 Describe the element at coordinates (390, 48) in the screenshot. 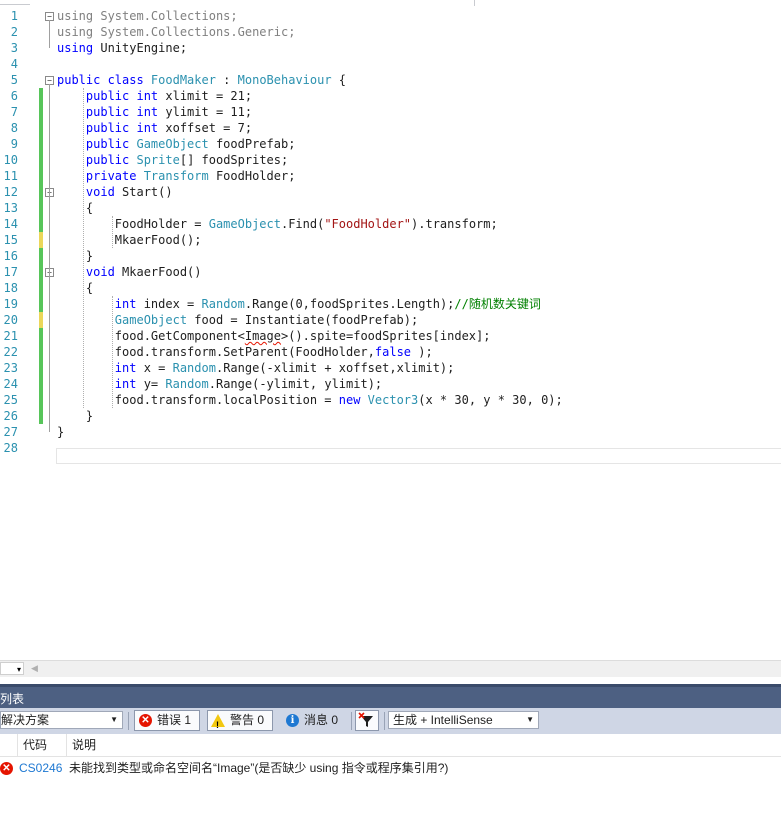

I see `code-line: 3 using UnityEngine;` at that location.